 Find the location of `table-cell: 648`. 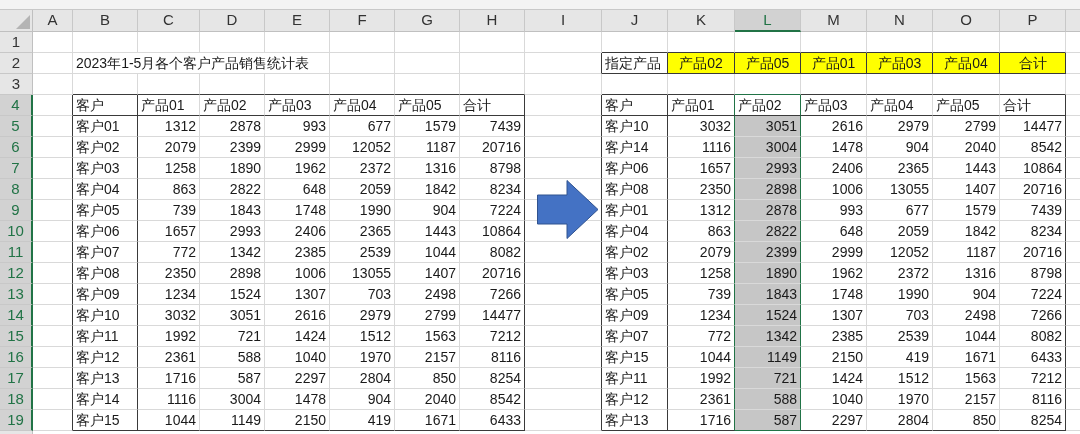

table-cell: 648 is located at coordinates (834, 231).